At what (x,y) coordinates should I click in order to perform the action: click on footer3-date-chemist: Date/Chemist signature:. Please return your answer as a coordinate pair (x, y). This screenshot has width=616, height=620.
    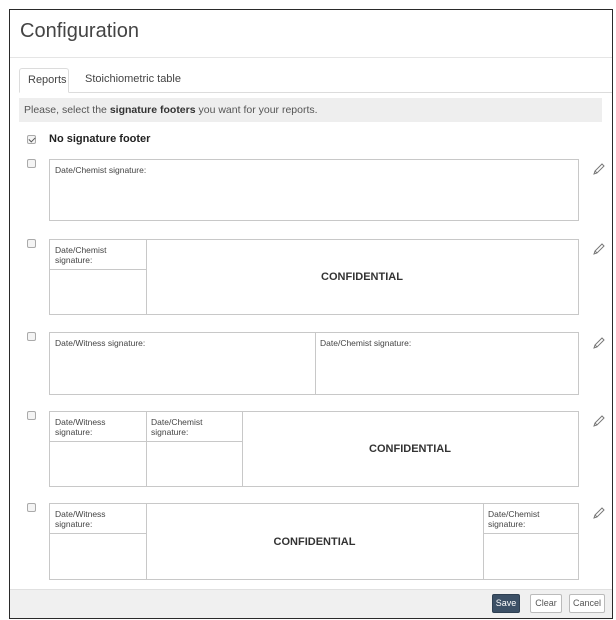
    Looking at the image, I should click on (366, 343).